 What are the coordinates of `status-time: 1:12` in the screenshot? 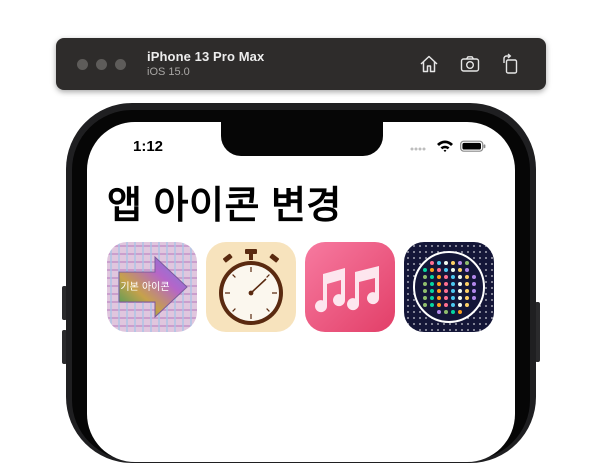 It's located at (148, 146).